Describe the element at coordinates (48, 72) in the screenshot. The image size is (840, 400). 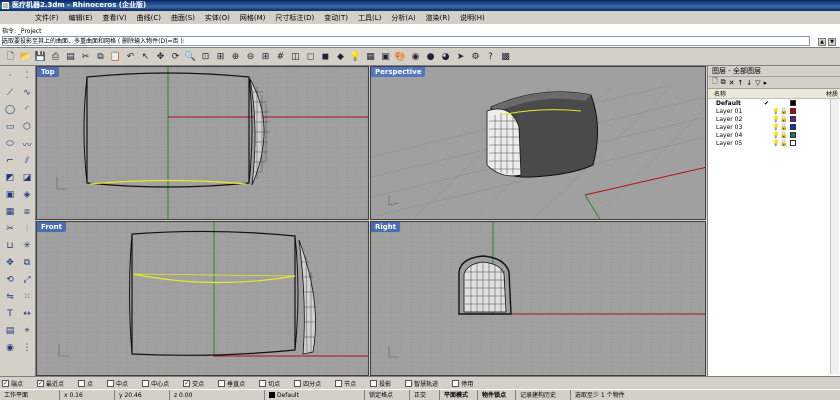
I see `viewport-top-label: Top` at that location.